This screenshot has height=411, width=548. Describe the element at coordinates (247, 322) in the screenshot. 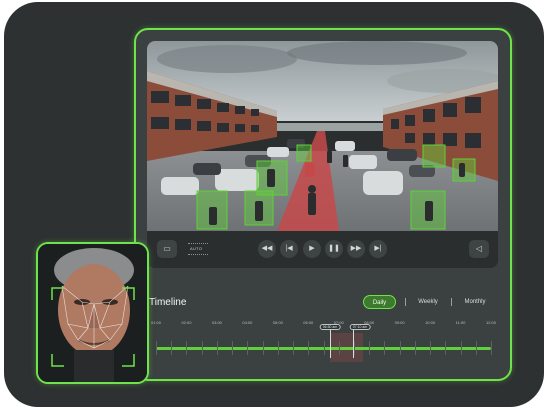

I see `tick-label: 04:00` at that location.